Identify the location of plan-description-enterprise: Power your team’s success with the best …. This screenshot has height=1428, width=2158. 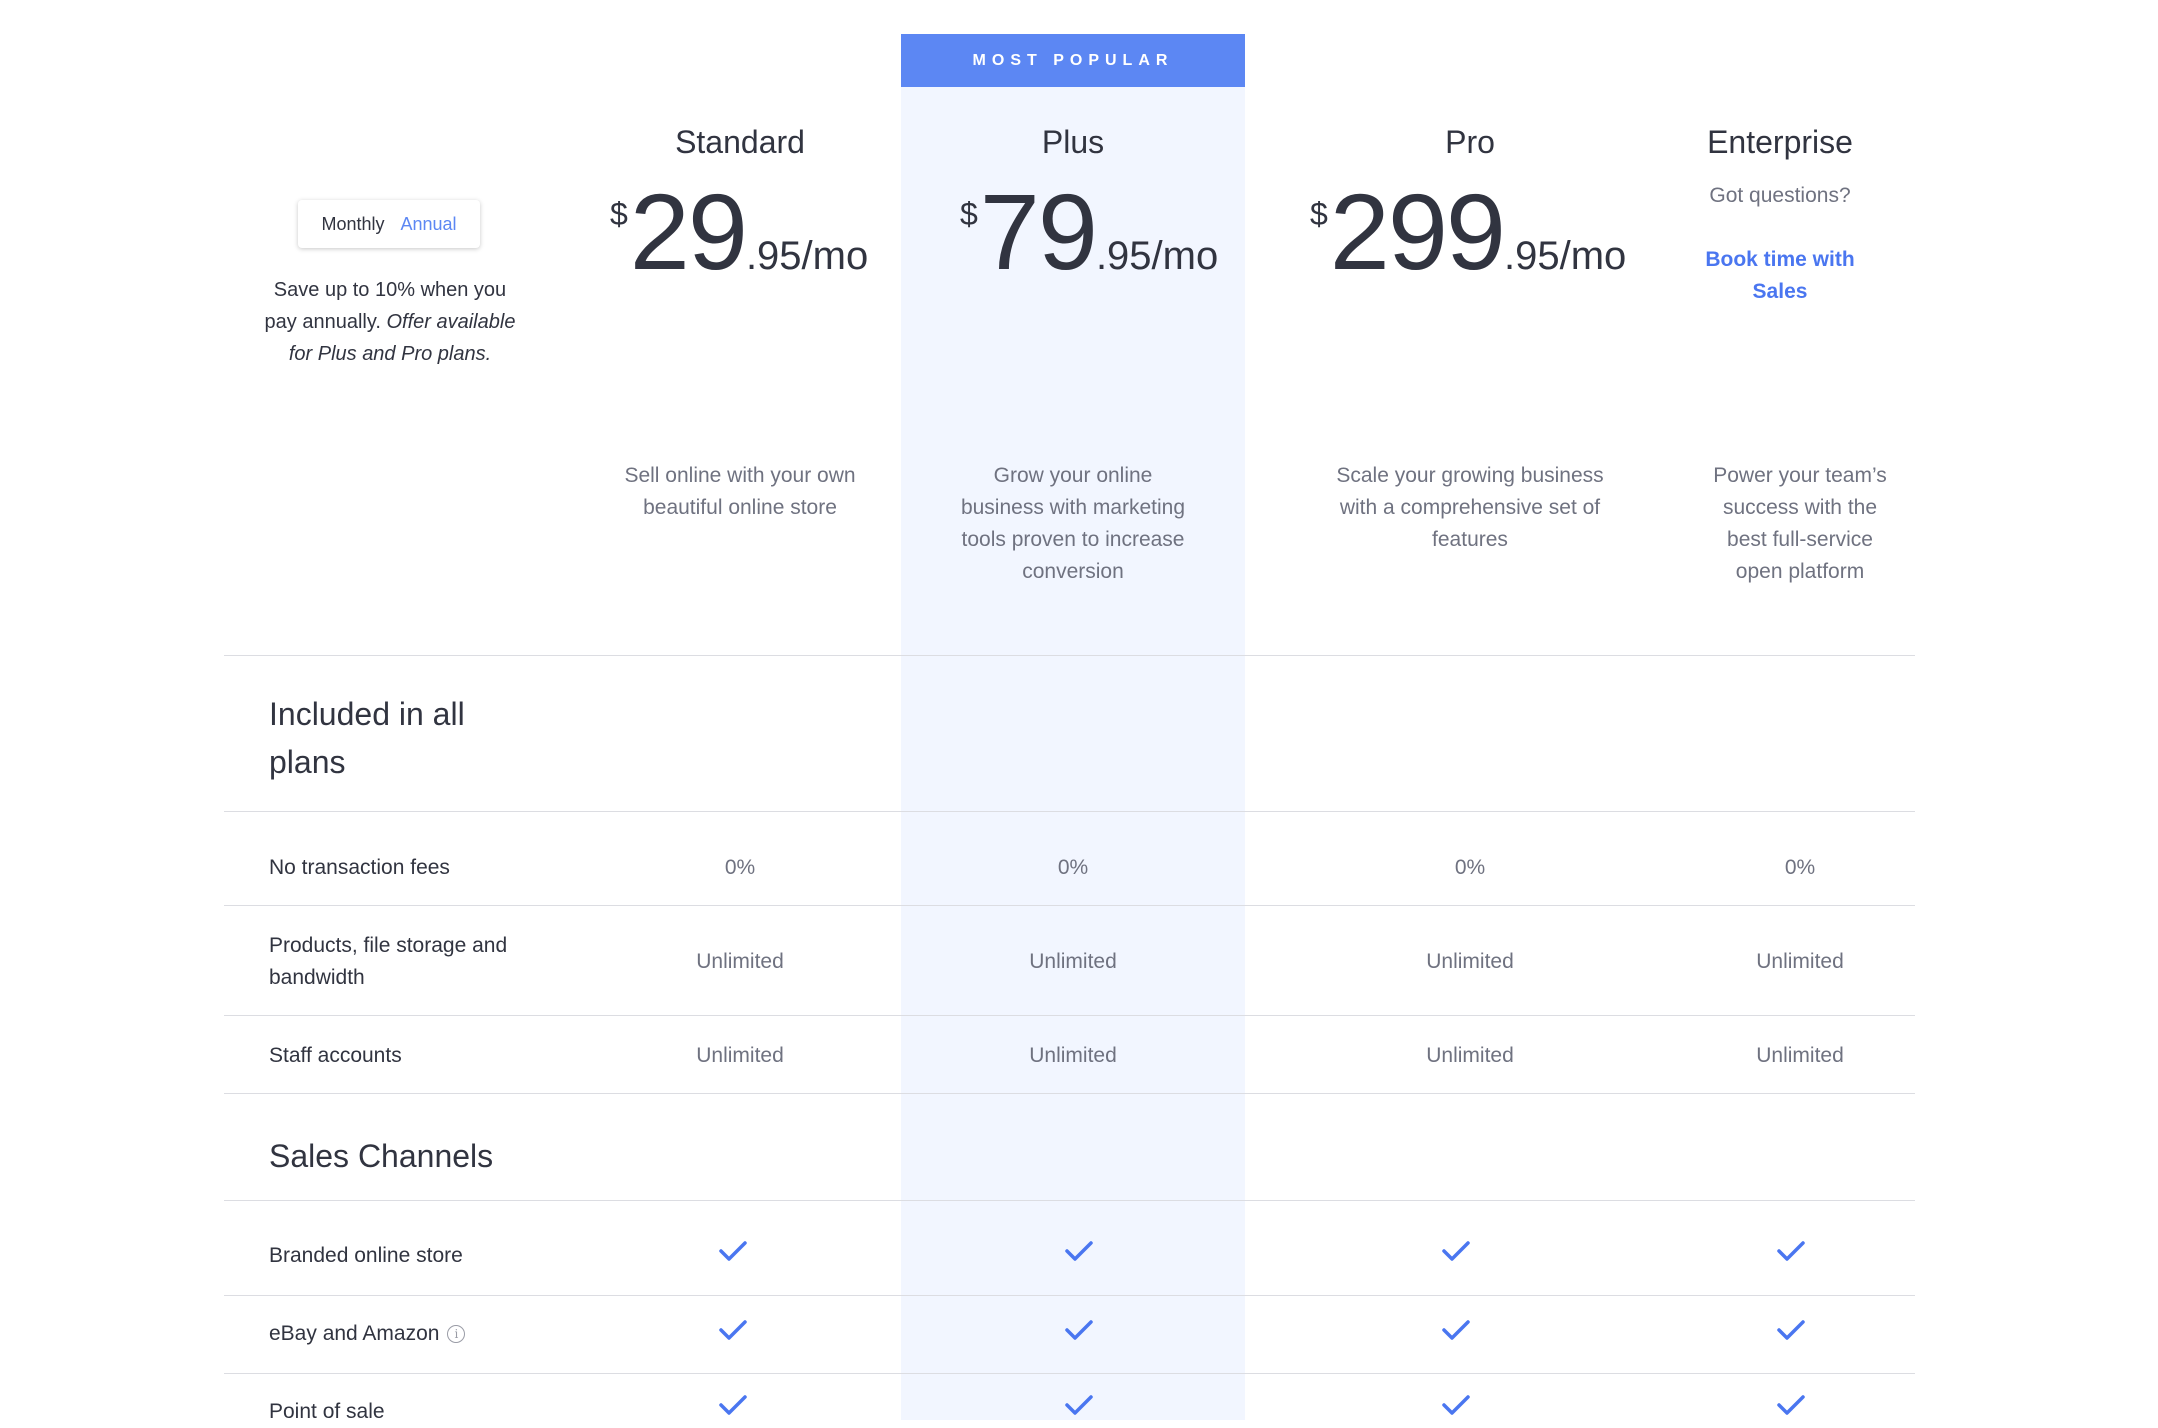
(1800, 523).